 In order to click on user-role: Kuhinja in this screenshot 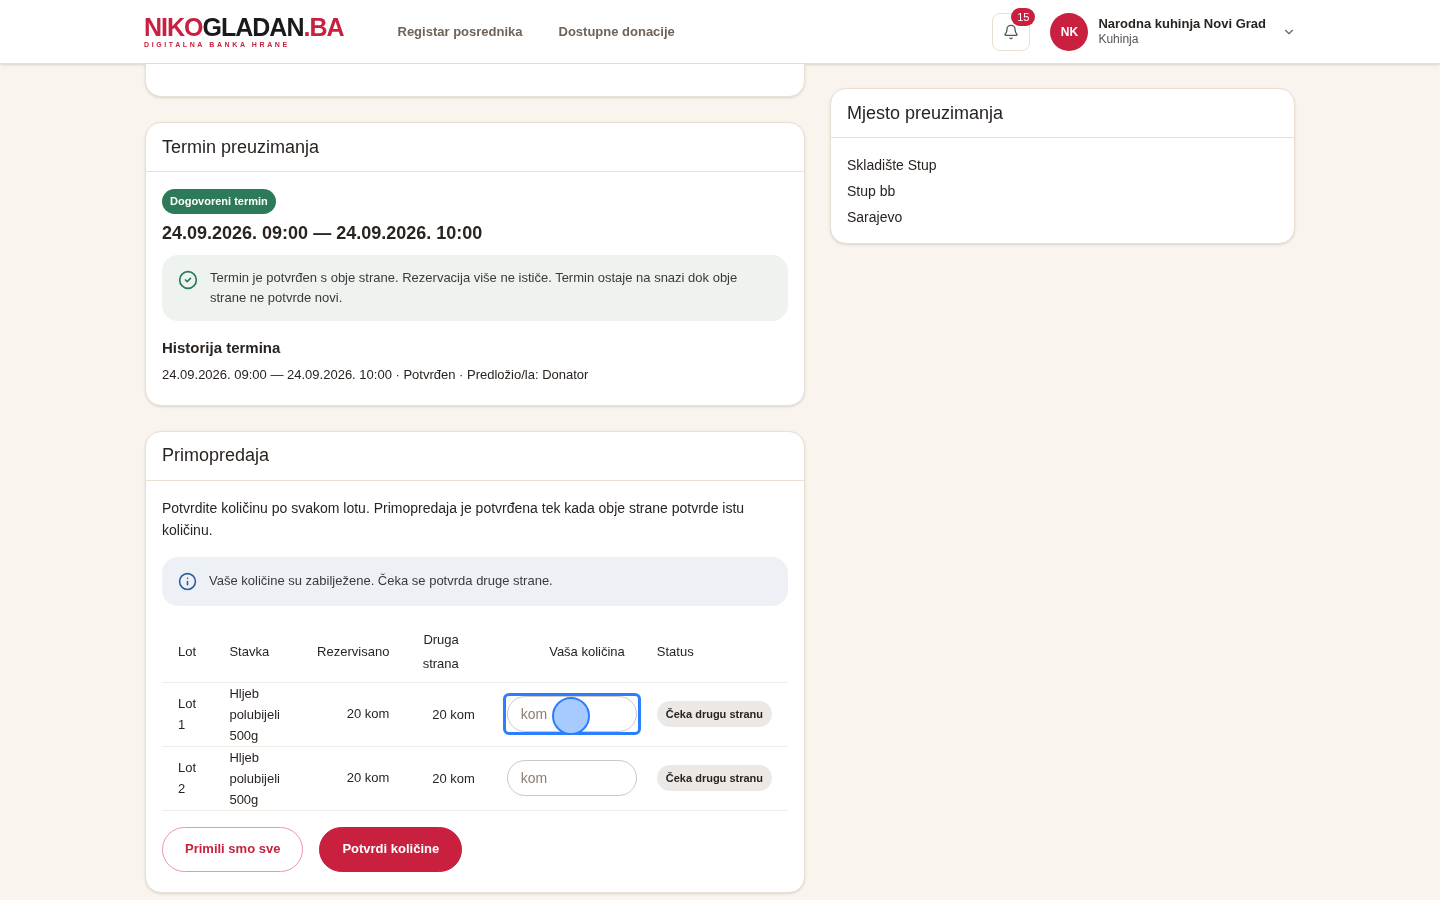, I will do `click(1119, 40)`.